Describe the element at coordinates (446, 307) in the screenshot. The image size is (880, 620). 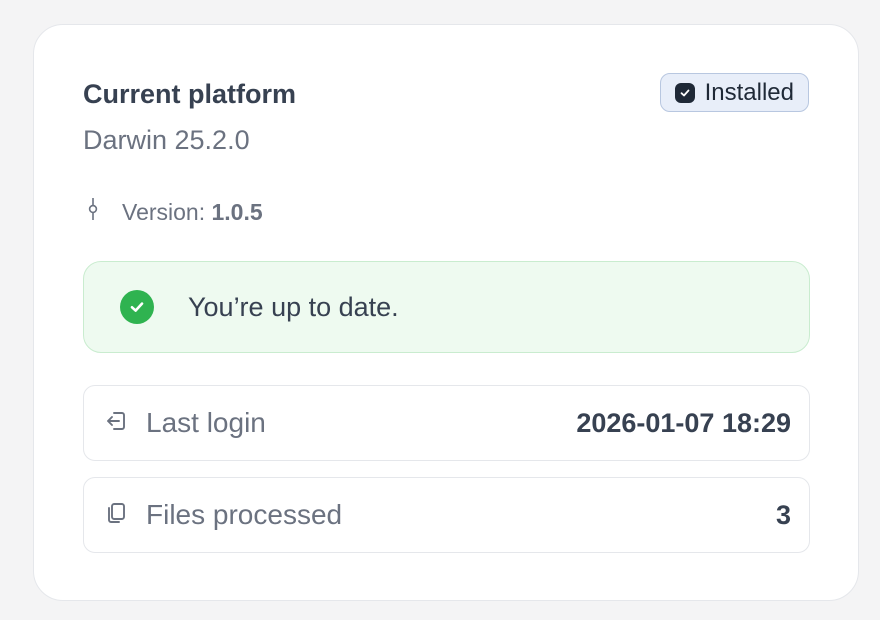
I see `up-to-date-banner: You’re up to date.` at that location.